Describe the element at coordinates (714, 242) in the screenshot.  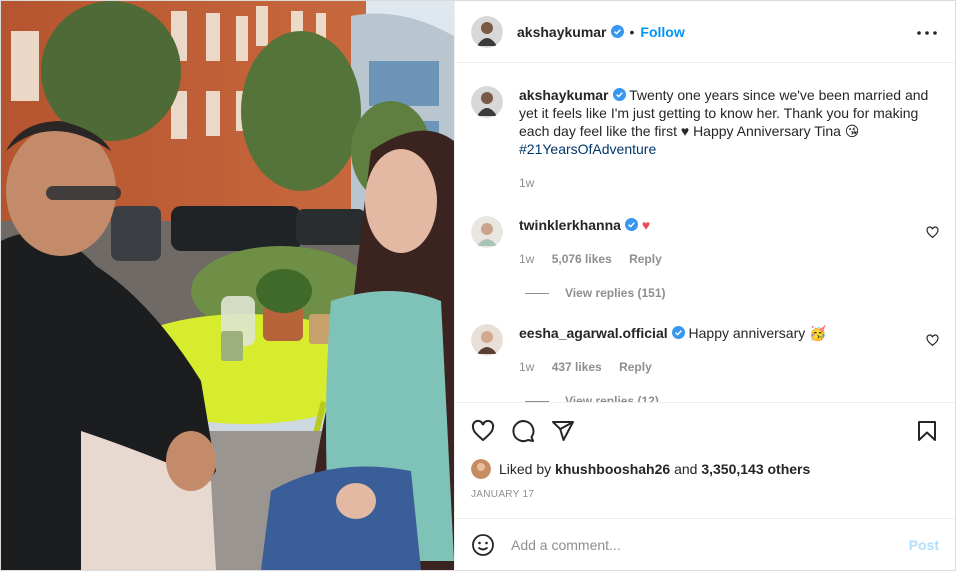
I see `comment-body: twinklerkhanna ♥ 1w 5,076 likes Reply` at that location.